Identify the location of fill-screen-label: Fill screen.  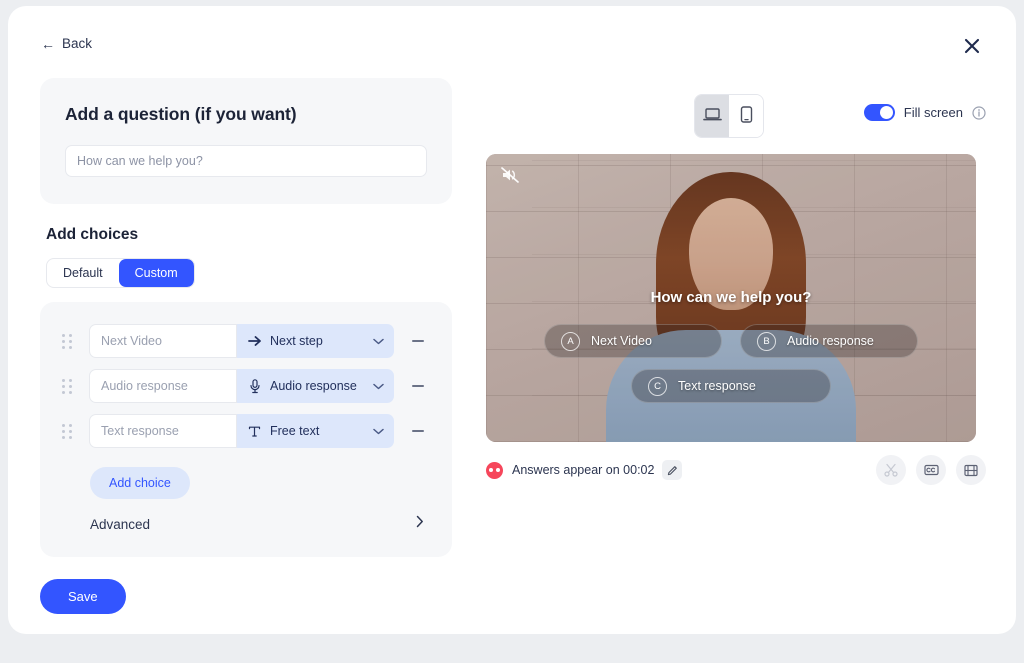
(933, 112).